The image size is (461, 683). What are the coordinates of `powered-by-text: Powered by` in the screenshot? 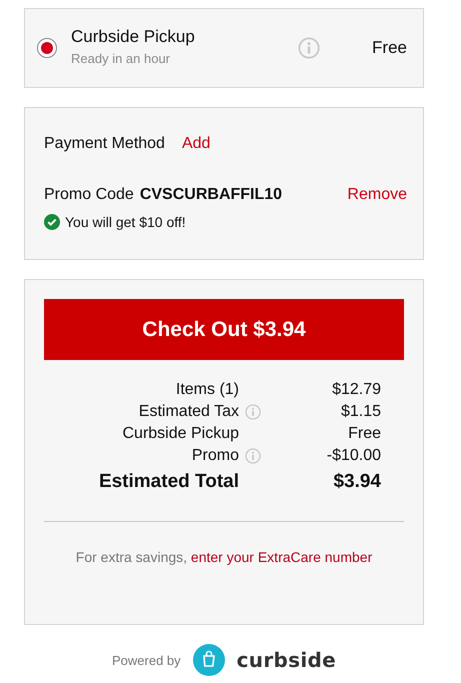 It's located at (146, 660).